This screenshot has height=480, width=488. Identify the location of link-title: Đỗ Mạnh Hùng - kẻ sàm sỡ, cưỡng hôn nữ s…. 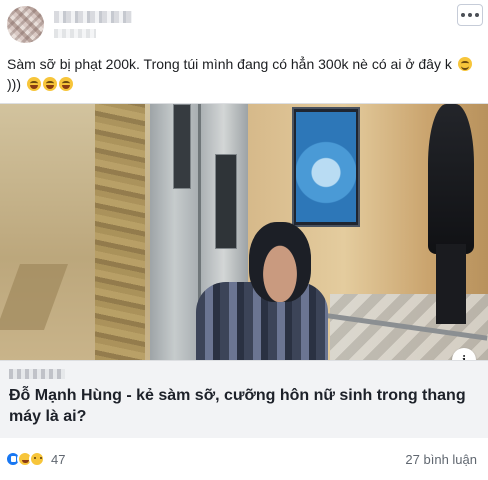
(244, 406).